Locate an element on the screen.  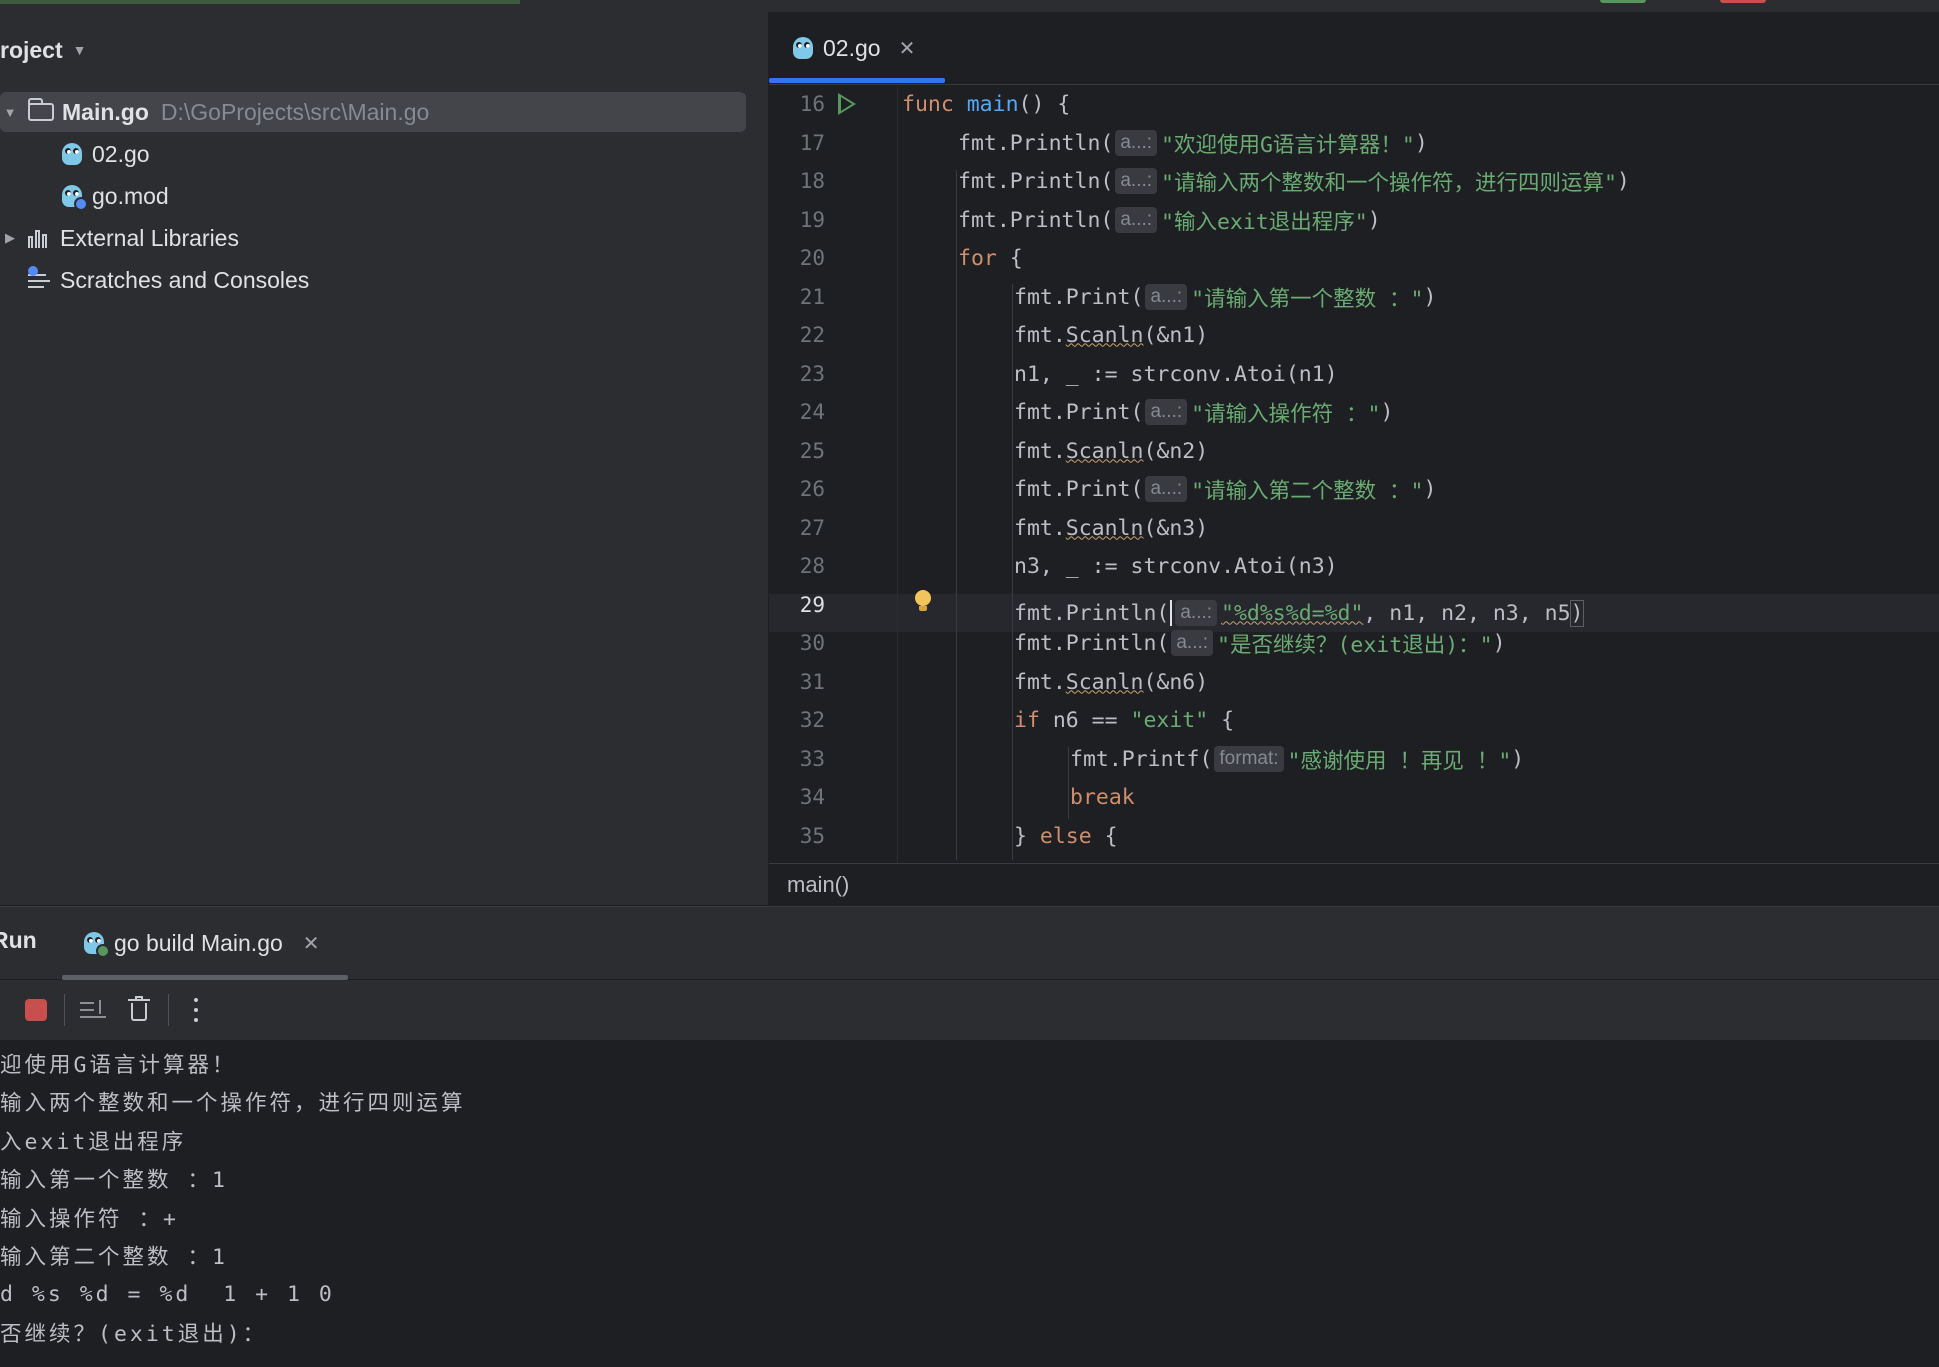
code-line: fmt.Println(a...: "欢迎使用G语言计算器！") is located at coordinates (1193, 143).